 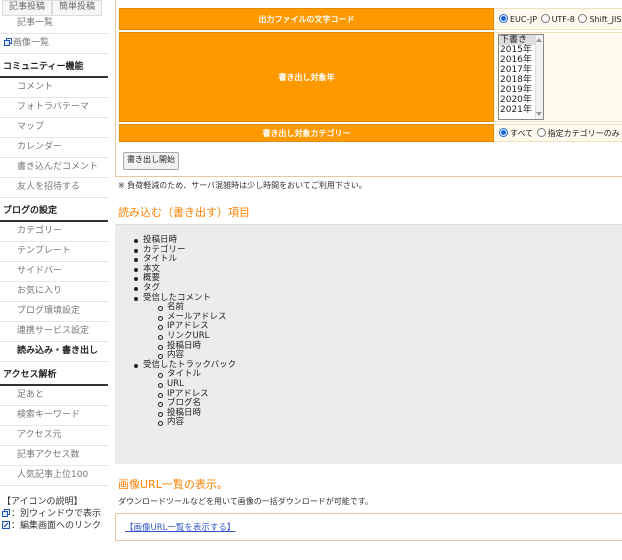 I want to click on sidebar-item-calendar: カレンダー, so click(x=54, y=148).